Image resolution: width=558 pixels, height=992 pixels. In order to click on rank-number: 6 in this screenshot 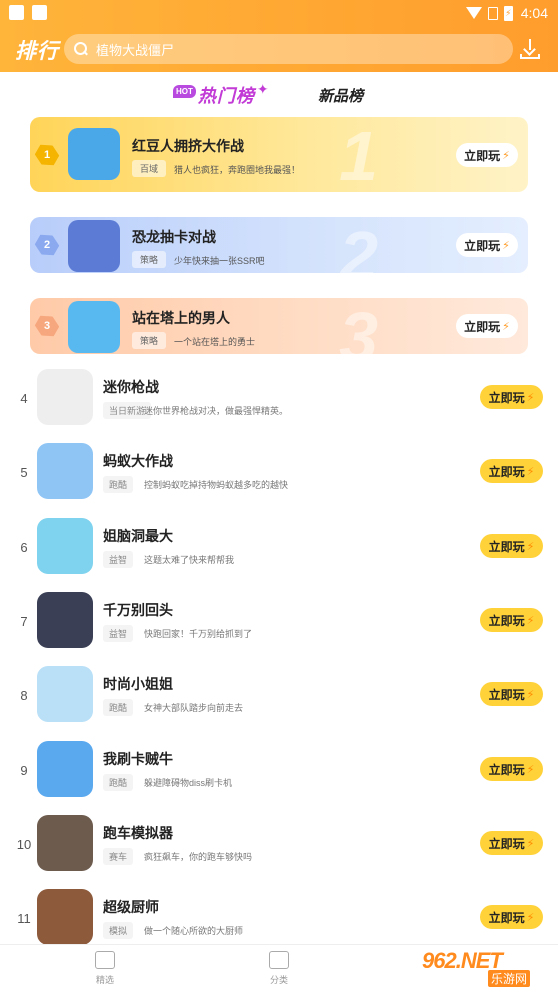, I will do `click(24, 547)`.